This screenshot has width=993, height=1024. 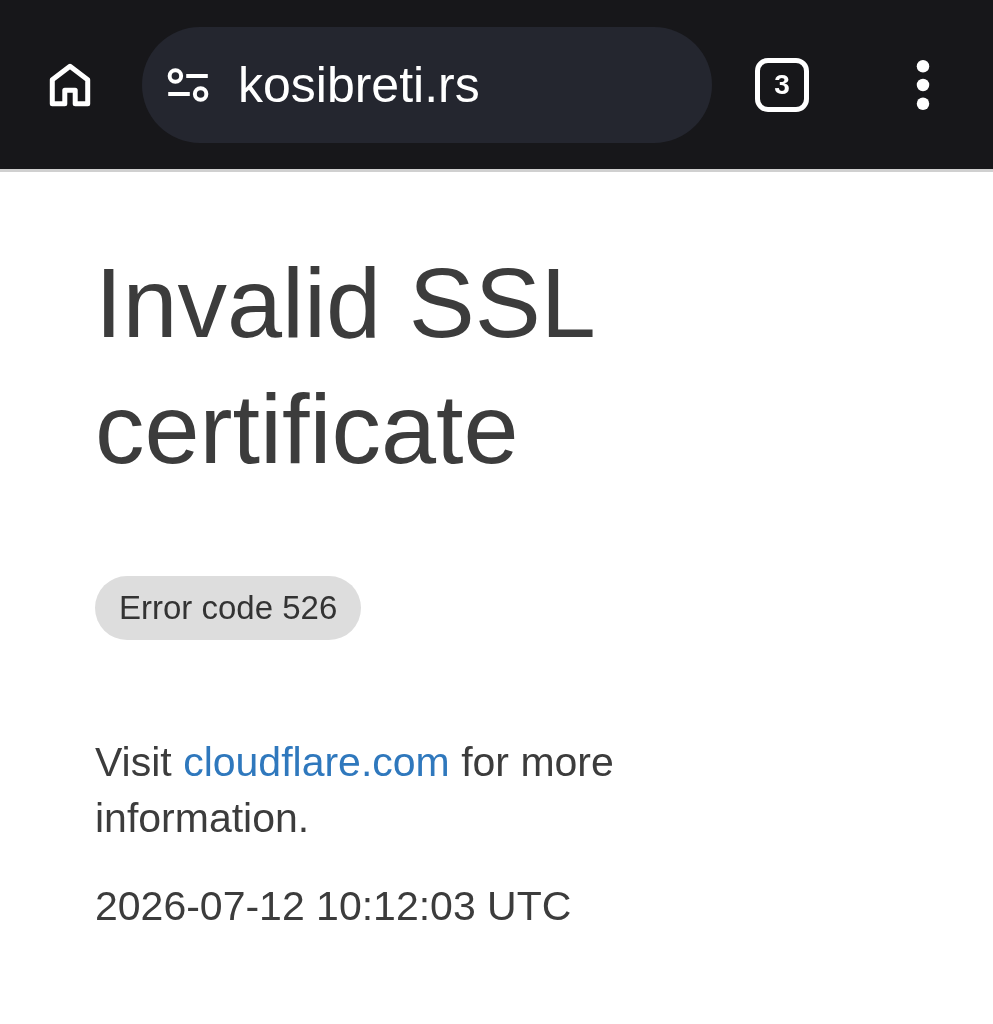 What do you see at coordinates (344, 366) in the screenshot?
I see `page-title: Invalid SSL certificate` at bounding box center [344, 366].